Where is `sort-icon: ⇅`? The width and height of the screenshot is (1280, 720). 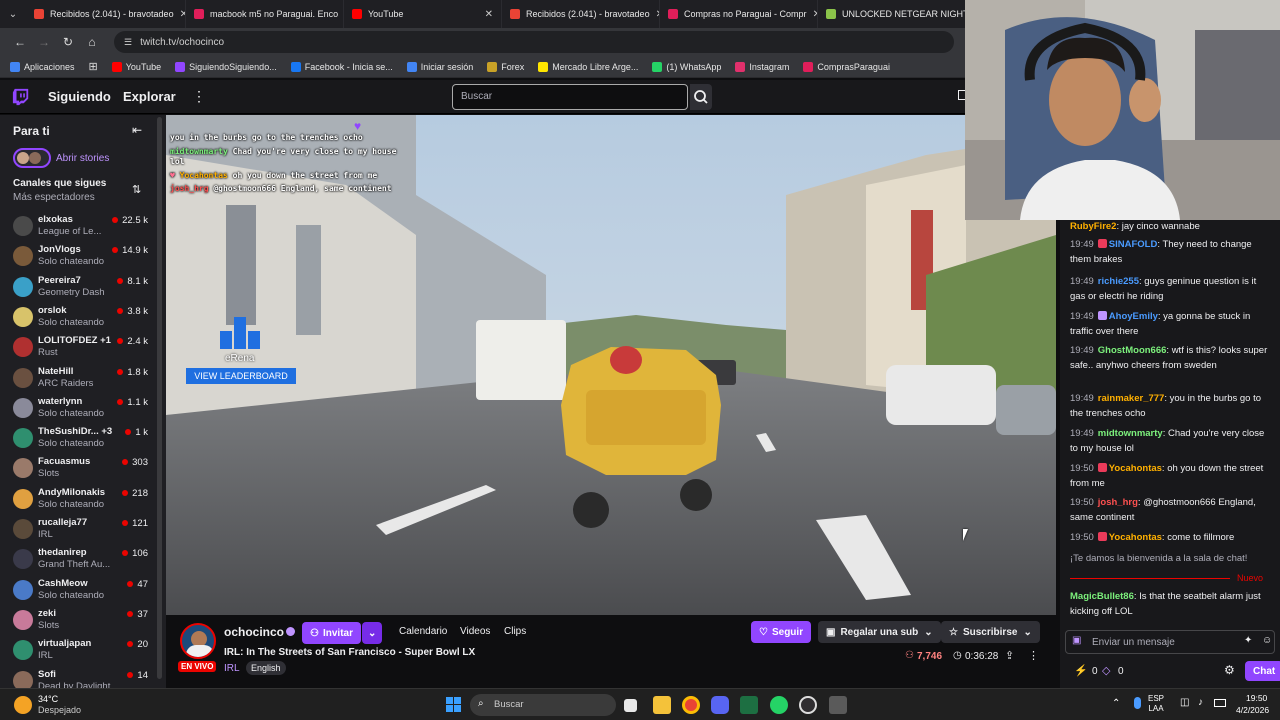
sort-icon: ⇅ is located at coordinates (136, 189).